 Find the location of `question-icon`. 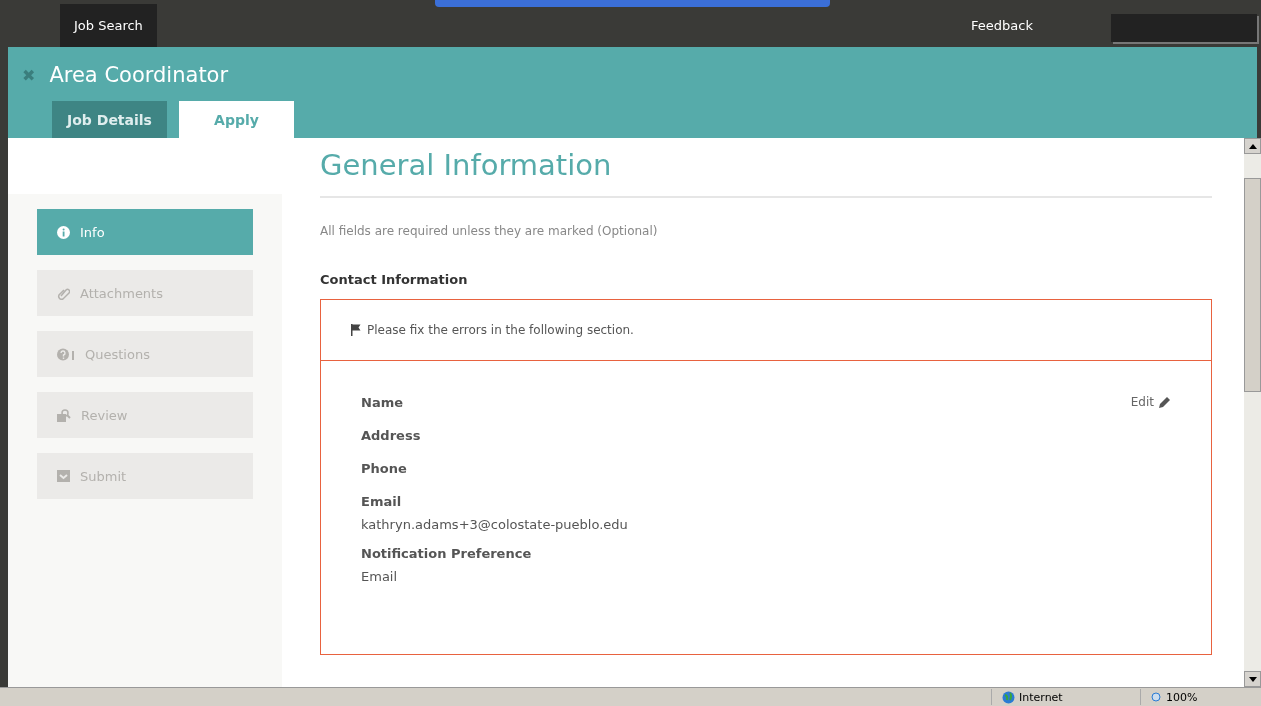

question-icon is located at coordinates (66, 354).